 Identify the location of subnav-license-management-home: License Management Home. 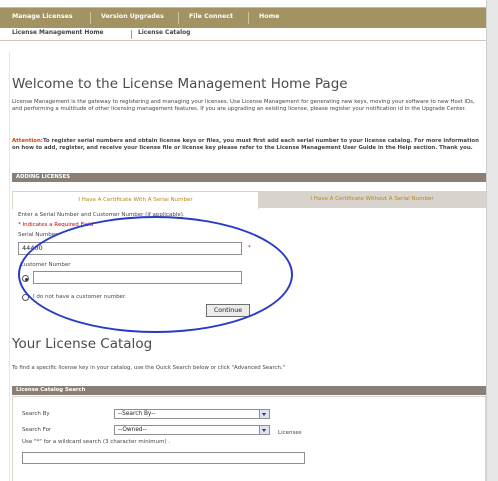
(58, 33).